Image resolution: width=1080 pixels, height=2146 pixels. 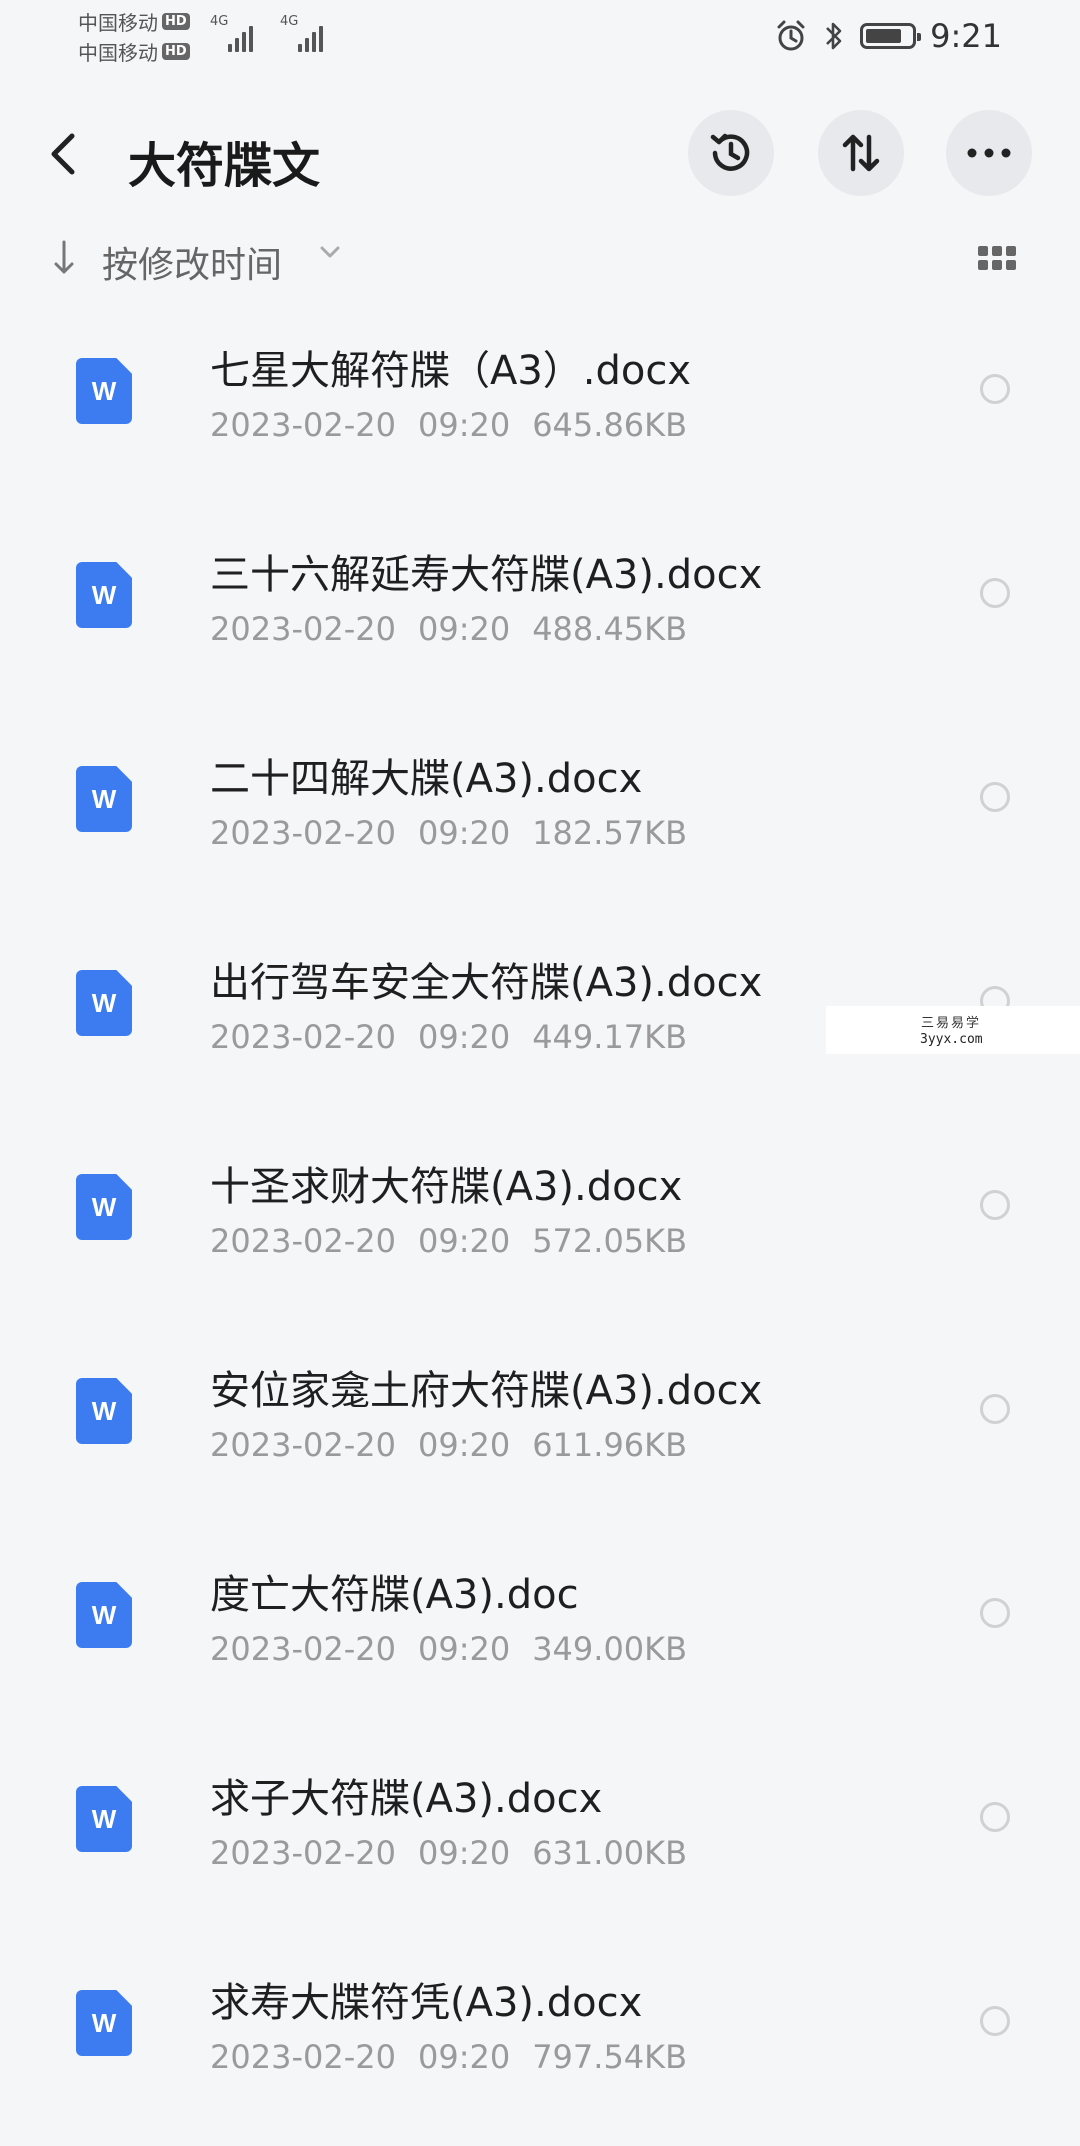 I want to click on file-meta: 2023-02-20 09:20 611.96KB, so click(x=459, y=1445).